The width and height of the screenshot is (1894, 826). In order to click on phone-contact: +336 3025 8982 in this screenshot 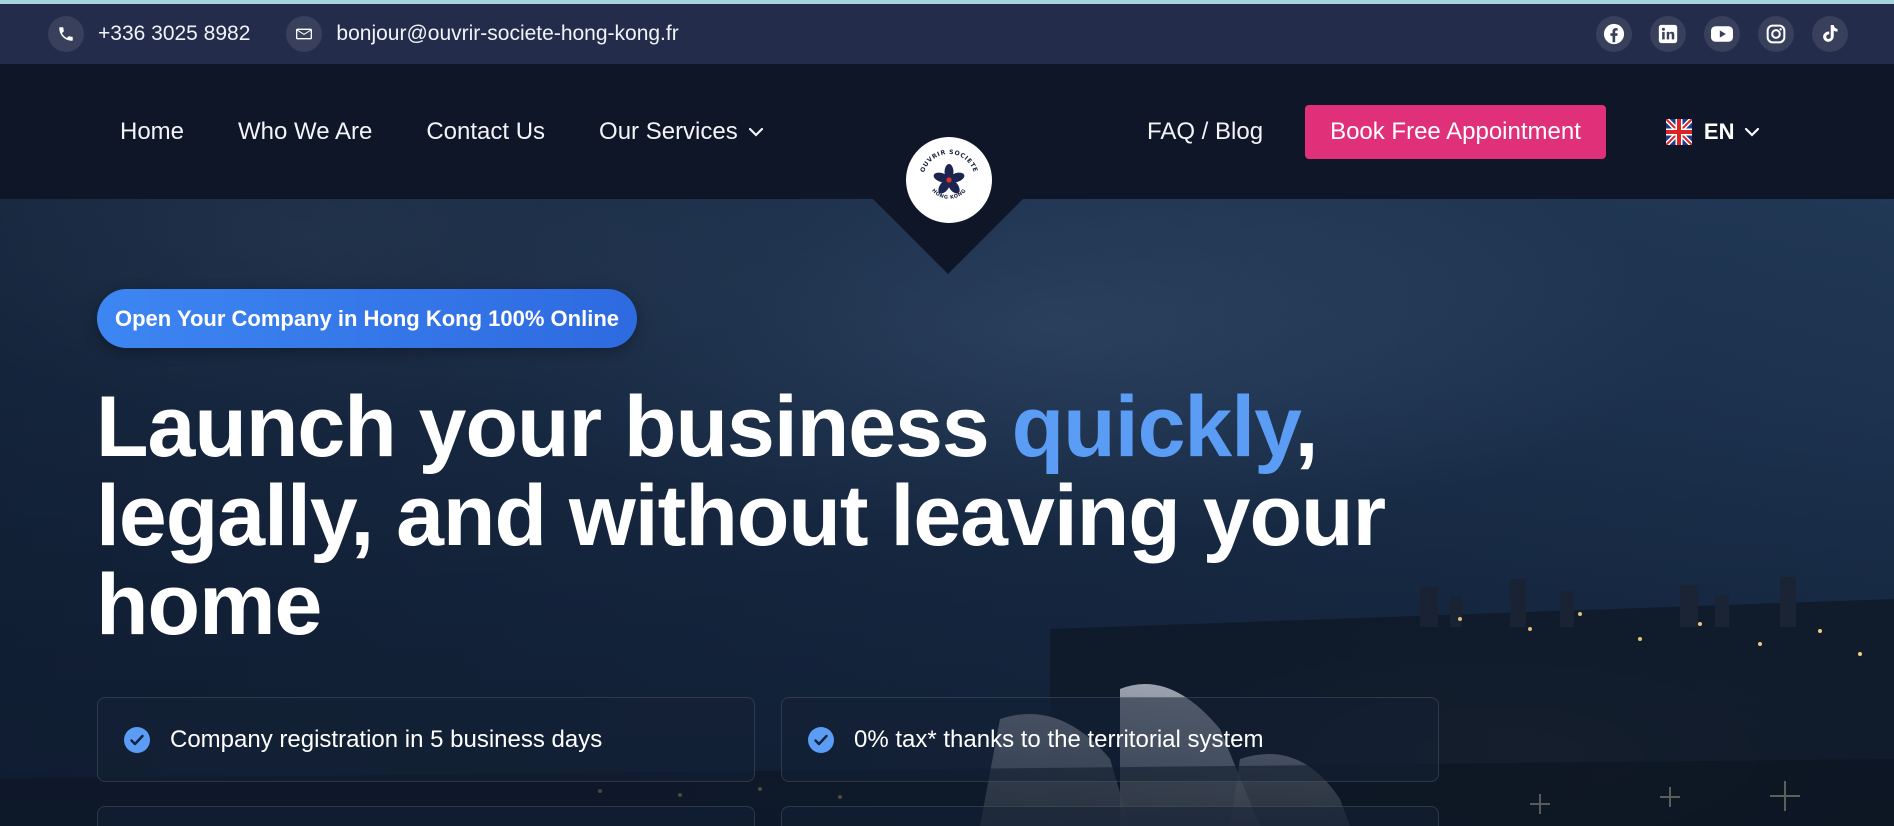, I will do `click(149, 34)`.